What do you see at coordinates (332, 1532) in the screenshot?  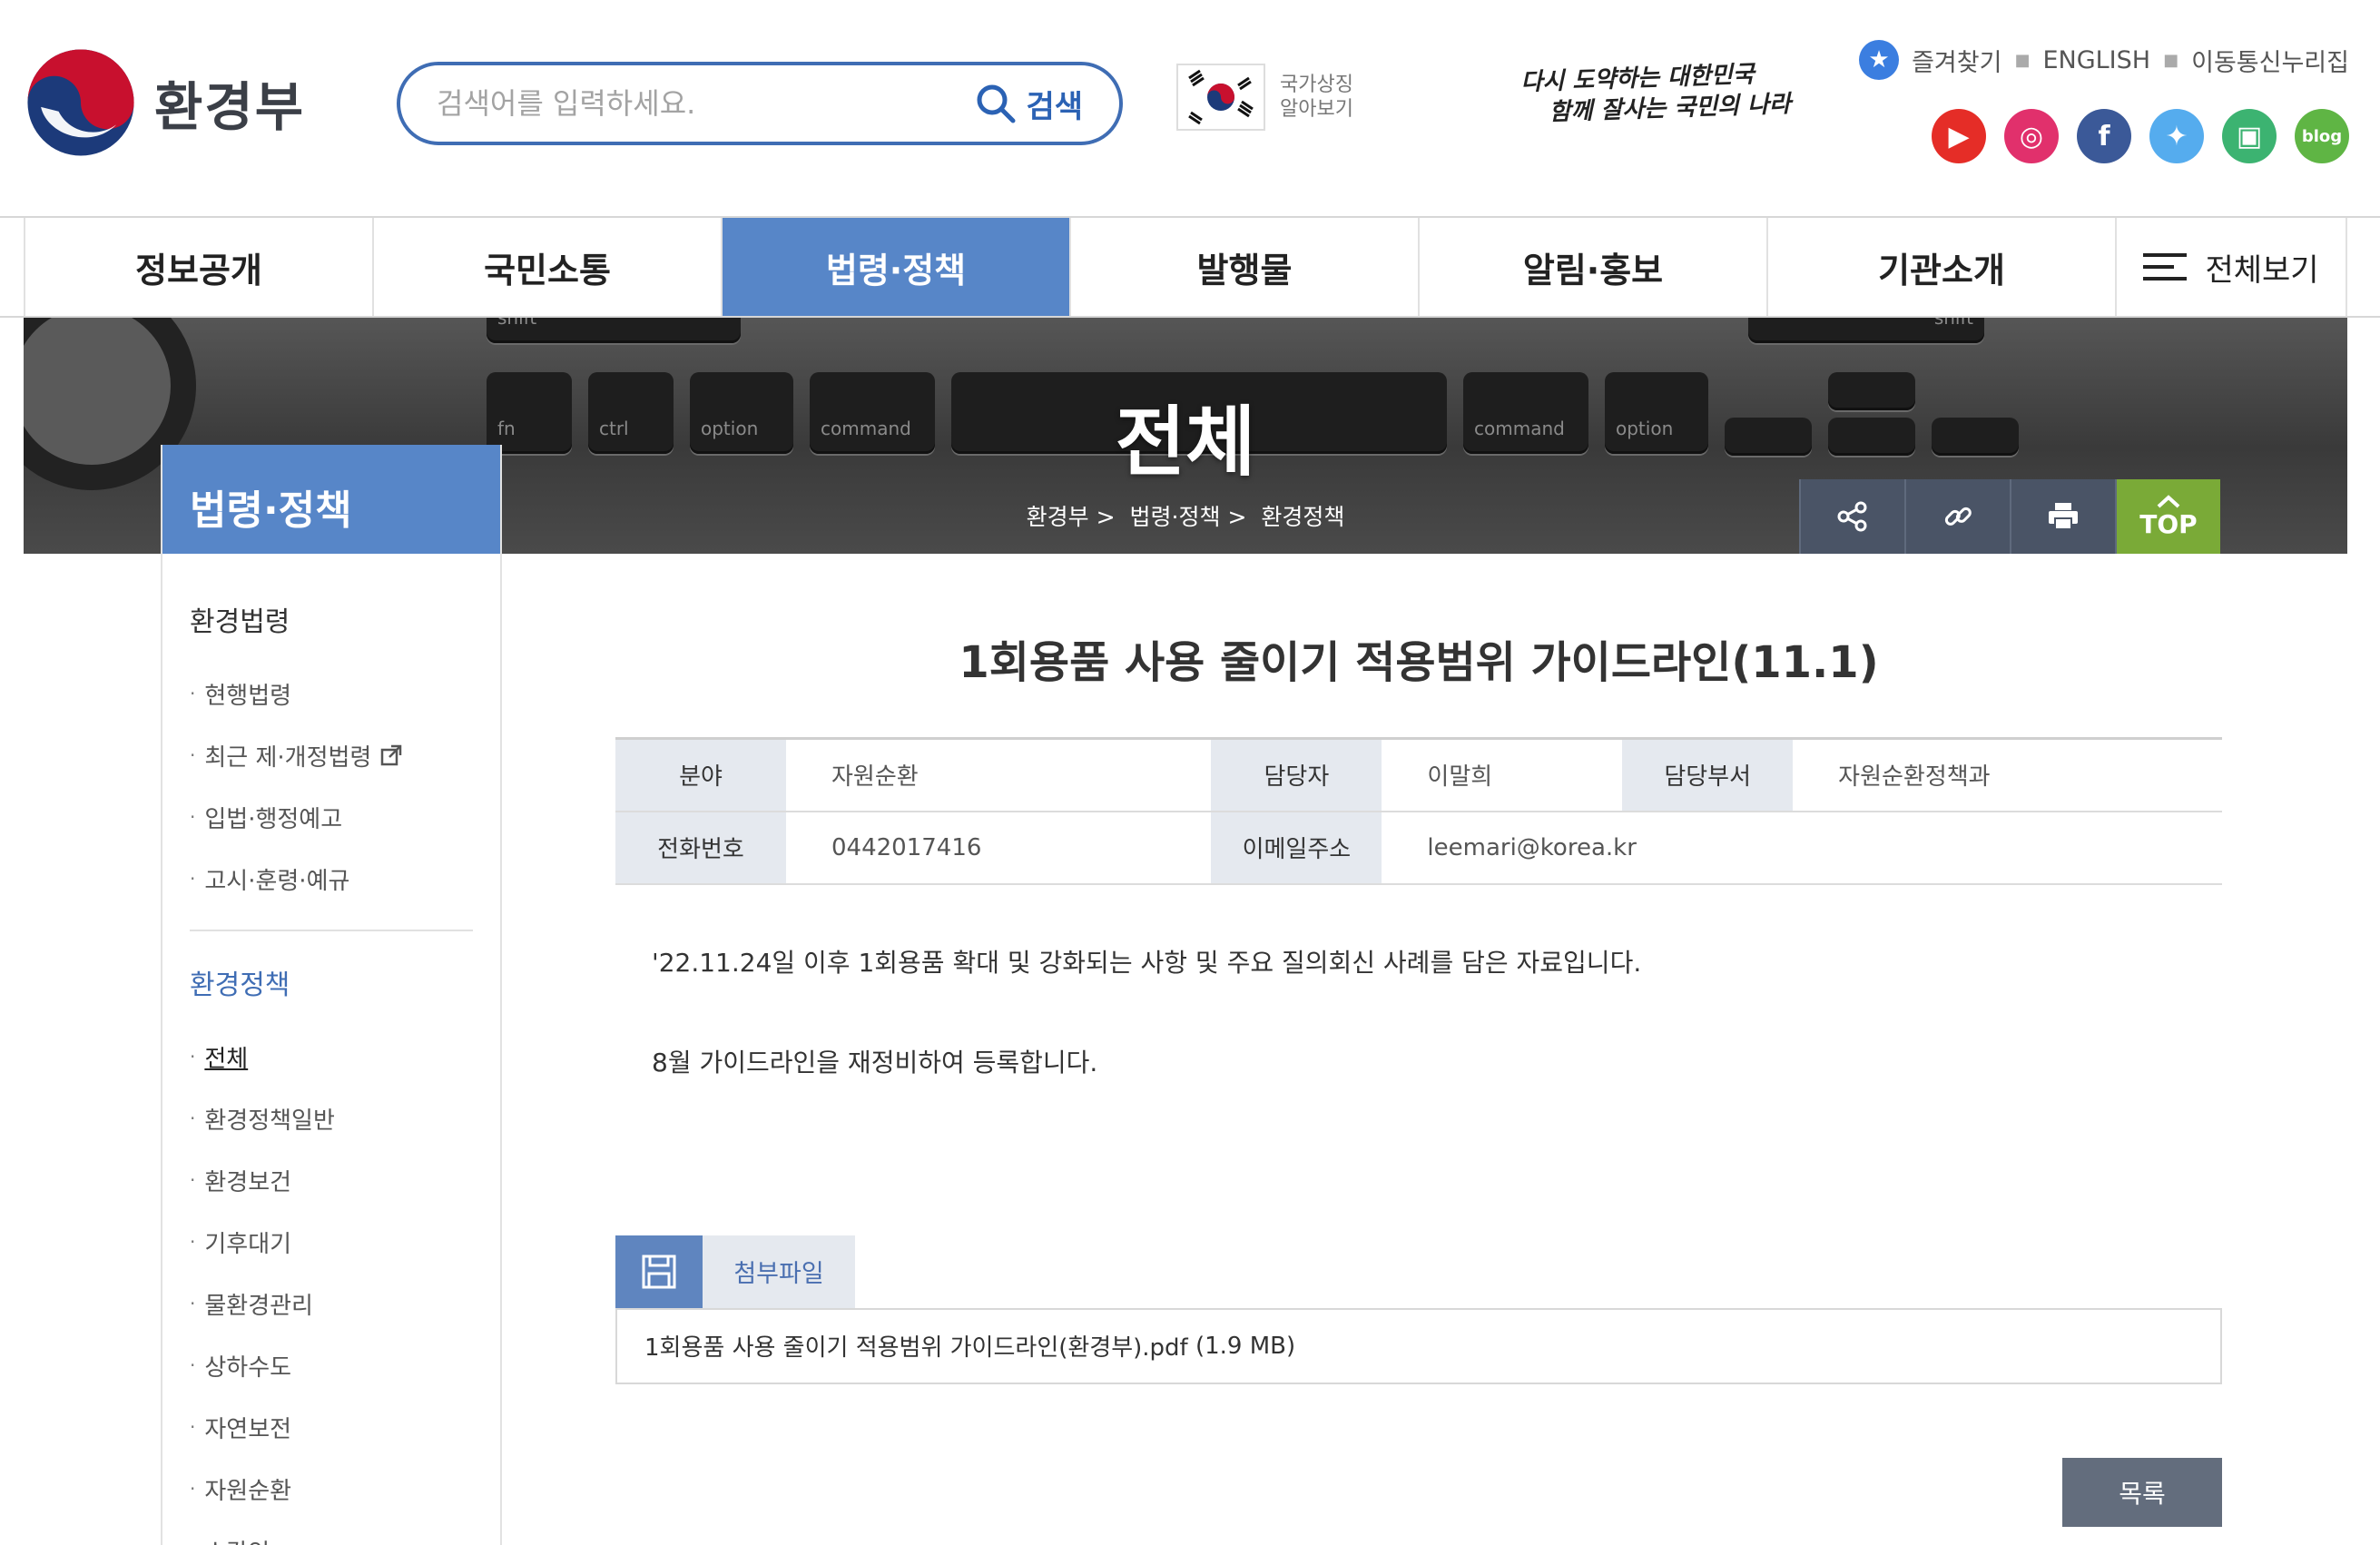 I see `lnb-item-more: · 소각인` at bounding box center [332, 1532].